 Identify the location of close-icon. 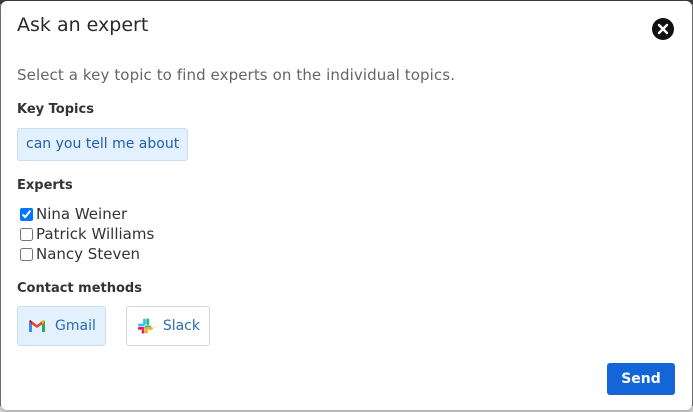
(663, 29).